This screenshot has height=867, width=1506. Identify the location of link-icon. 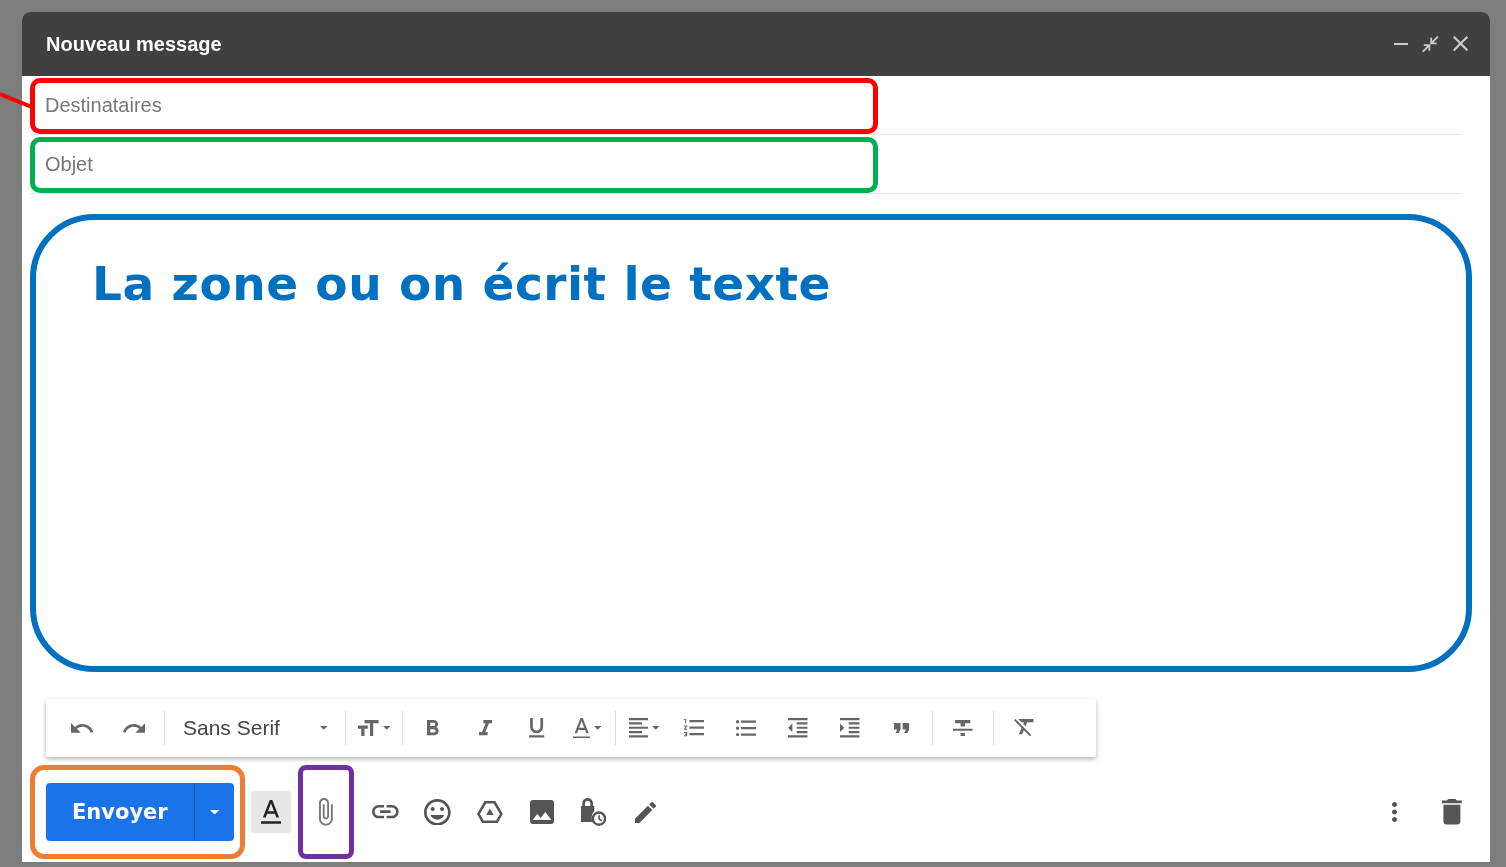
(386, 812).